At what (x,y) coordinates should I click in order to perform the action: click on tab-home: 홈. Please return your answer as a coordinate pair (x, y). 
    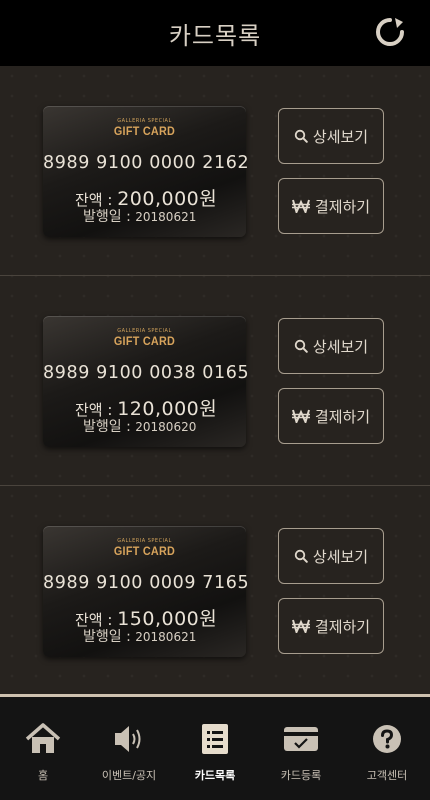
    Looking at the image, I should click on (43, 748).